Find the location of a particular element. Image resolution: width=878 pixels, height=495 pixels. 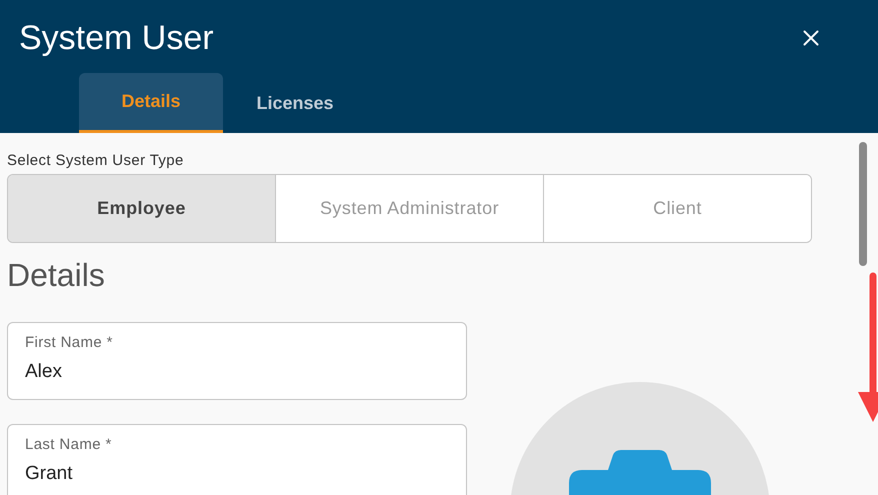

field-label: Last Name * is located at coordinates (69, 445).